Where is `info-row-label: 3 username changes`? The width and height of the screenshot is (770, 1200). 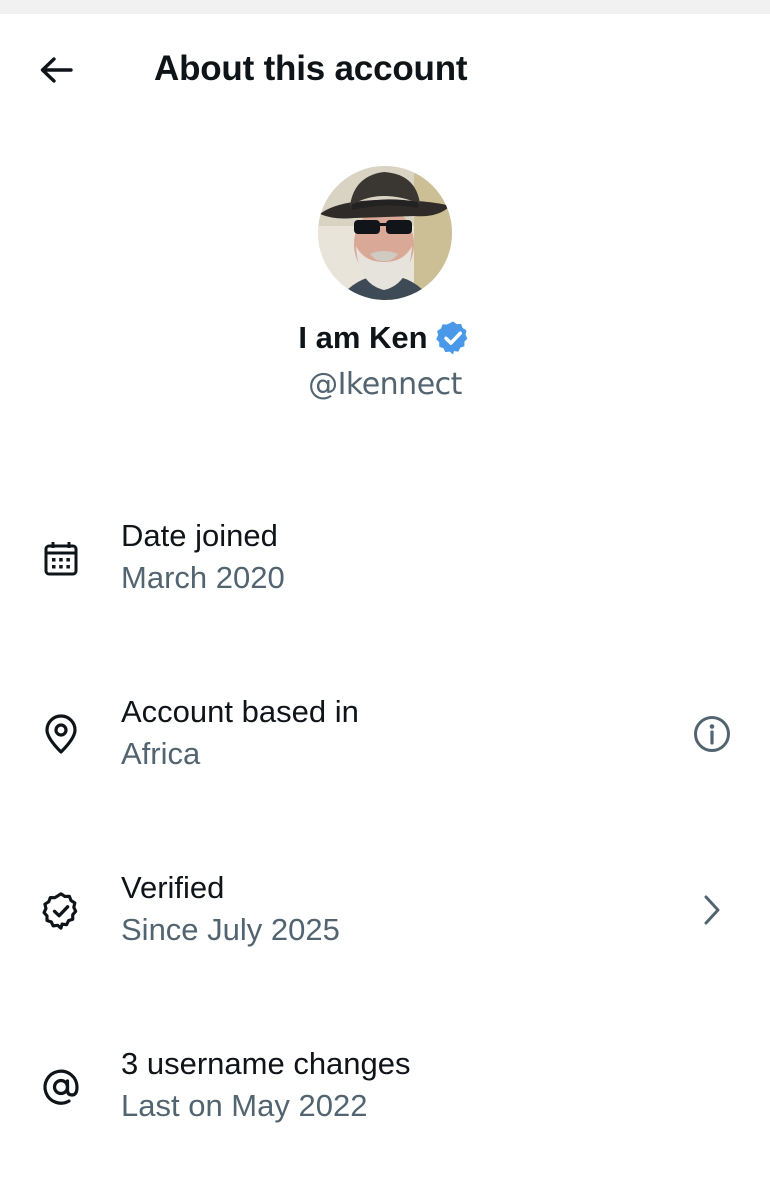
info-row-label: 3 username changes is located at coordinates (266, 1063).